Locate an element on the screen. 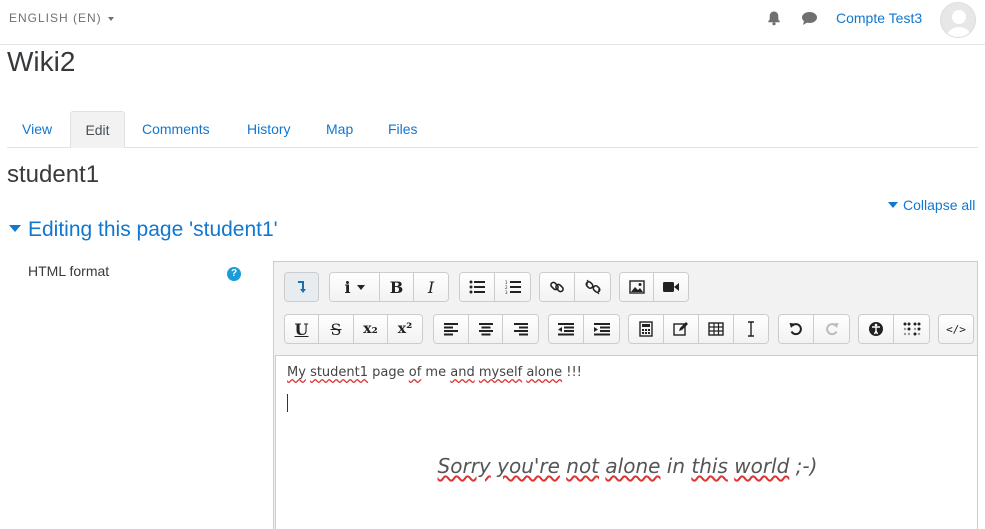  tab-history: History is located at coordinates (269, 129).